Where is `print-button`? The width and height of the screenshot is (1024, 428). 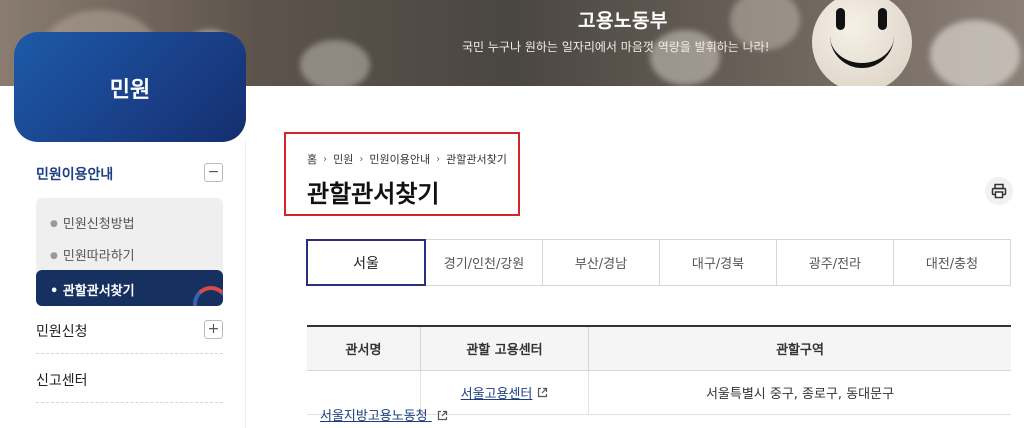
print-button is located at coordinates (999, 191).